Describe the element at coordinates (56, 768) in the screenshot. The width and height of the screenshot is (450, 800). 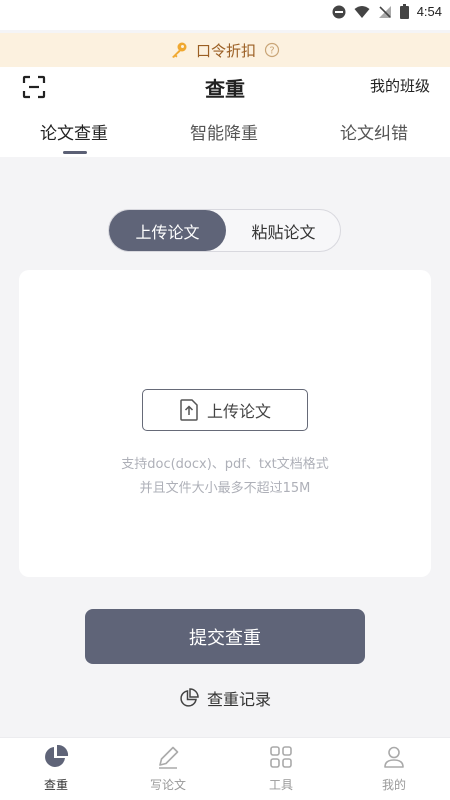
I see `nav-item-check: 查重` at that location.